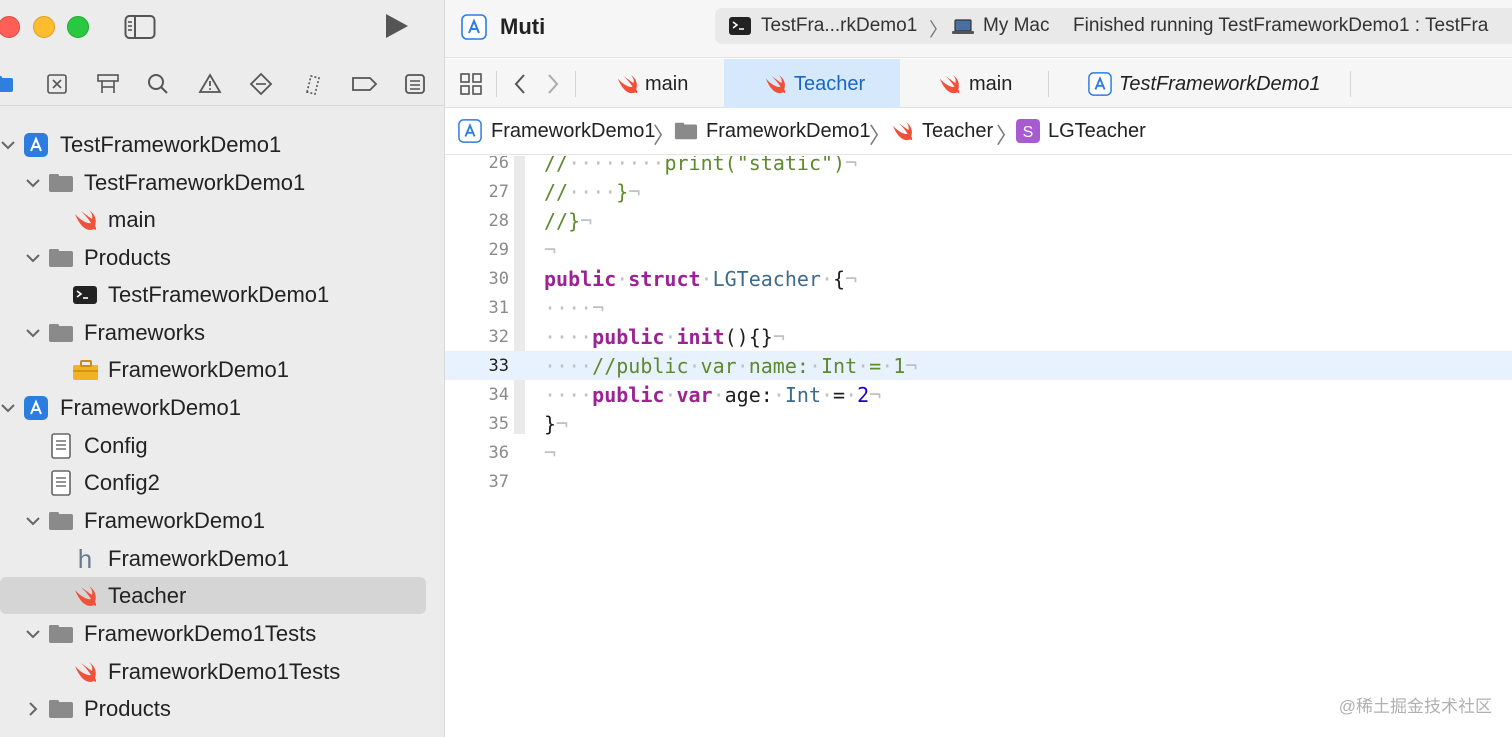 The image size is (1512, 737). I want to click on run-destination: My Mac, so click(1016, 26).